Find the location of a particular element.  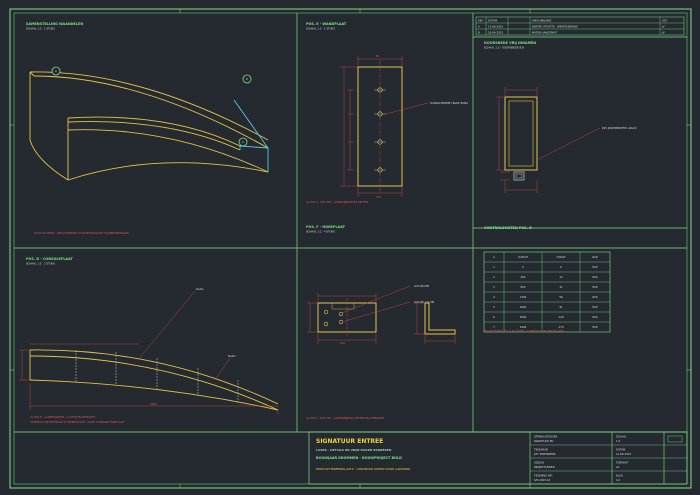

detail-title: DOORSNEDE VRIJ INNAMEN is located at coordinates (510, 43).